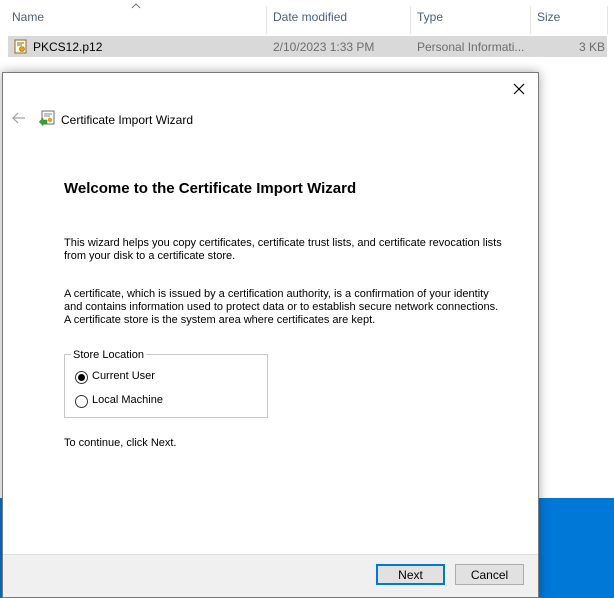 This screenshot has height=598, width=614. What do you see at coordinates (489, 574) in the screenshot?
I see `cancel-button: Cancel` at bounding box center [489, 574].